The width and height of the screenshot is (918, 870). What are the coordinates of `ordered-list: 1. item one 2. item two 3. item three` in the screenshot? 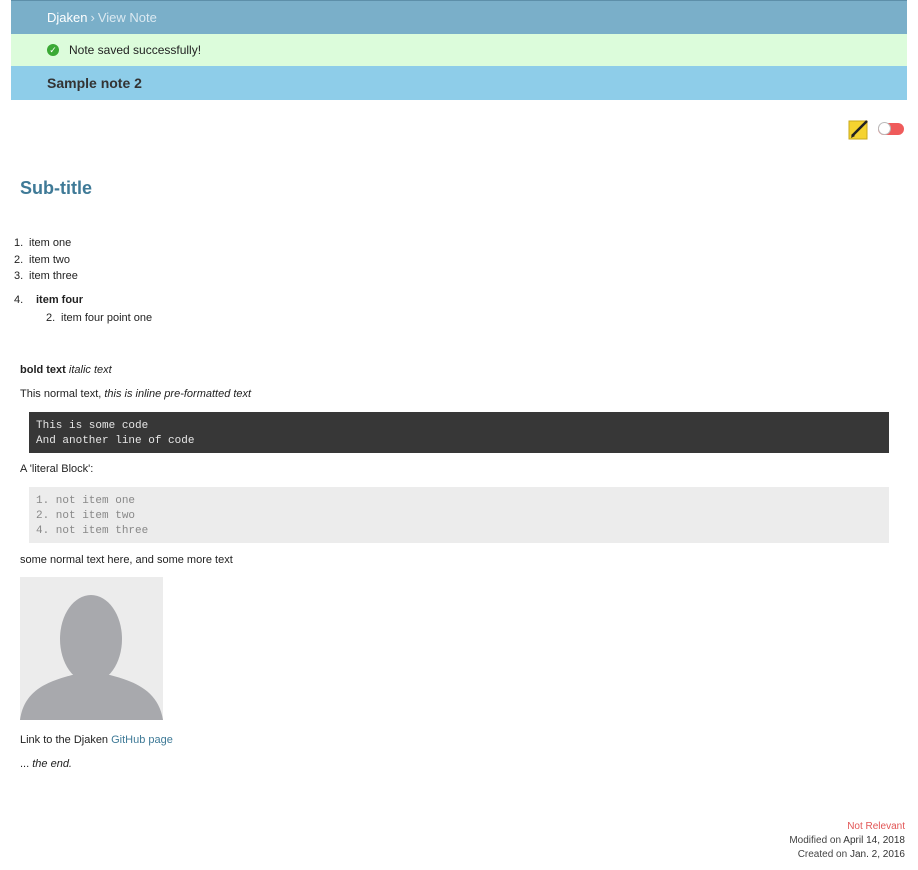 It's located at (46, 262).